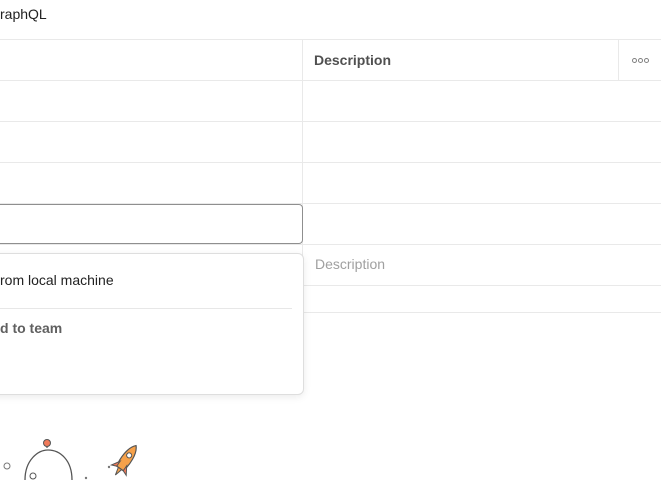 The image size is (661, 480). What do you see at coordinates (330, 80) in the screenshot?
I see `table-header-border` at bounding box center [330, 80].